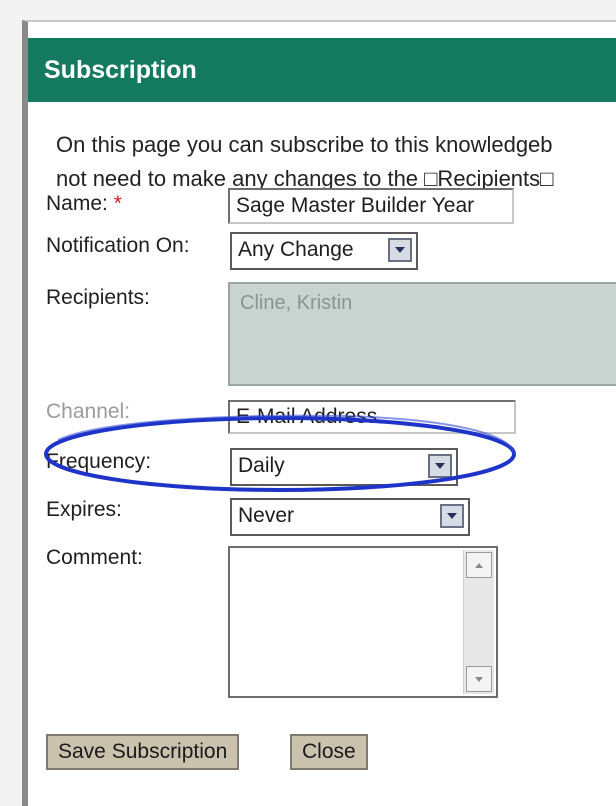 This screenshot has width=616, height=806. Describe the element at coordinates (363, 622) in the screenshot. I see `comment-textarea` at that location.